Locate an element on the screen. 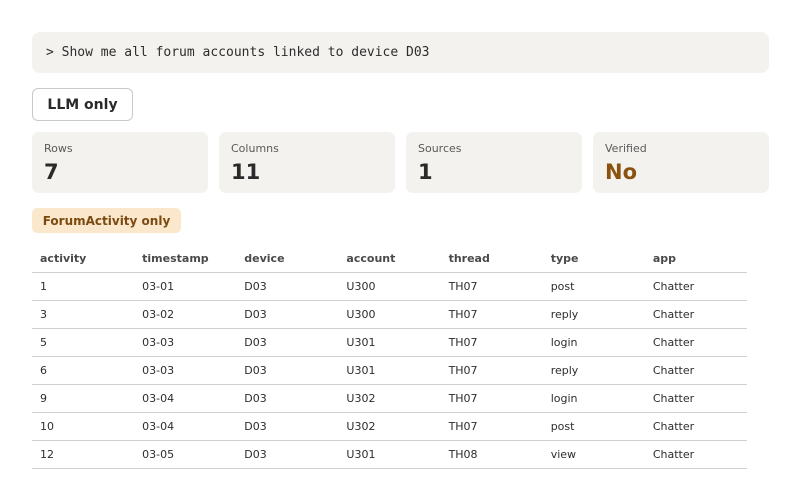  table-cell: 03-02 is located at coordinates (185, 314).